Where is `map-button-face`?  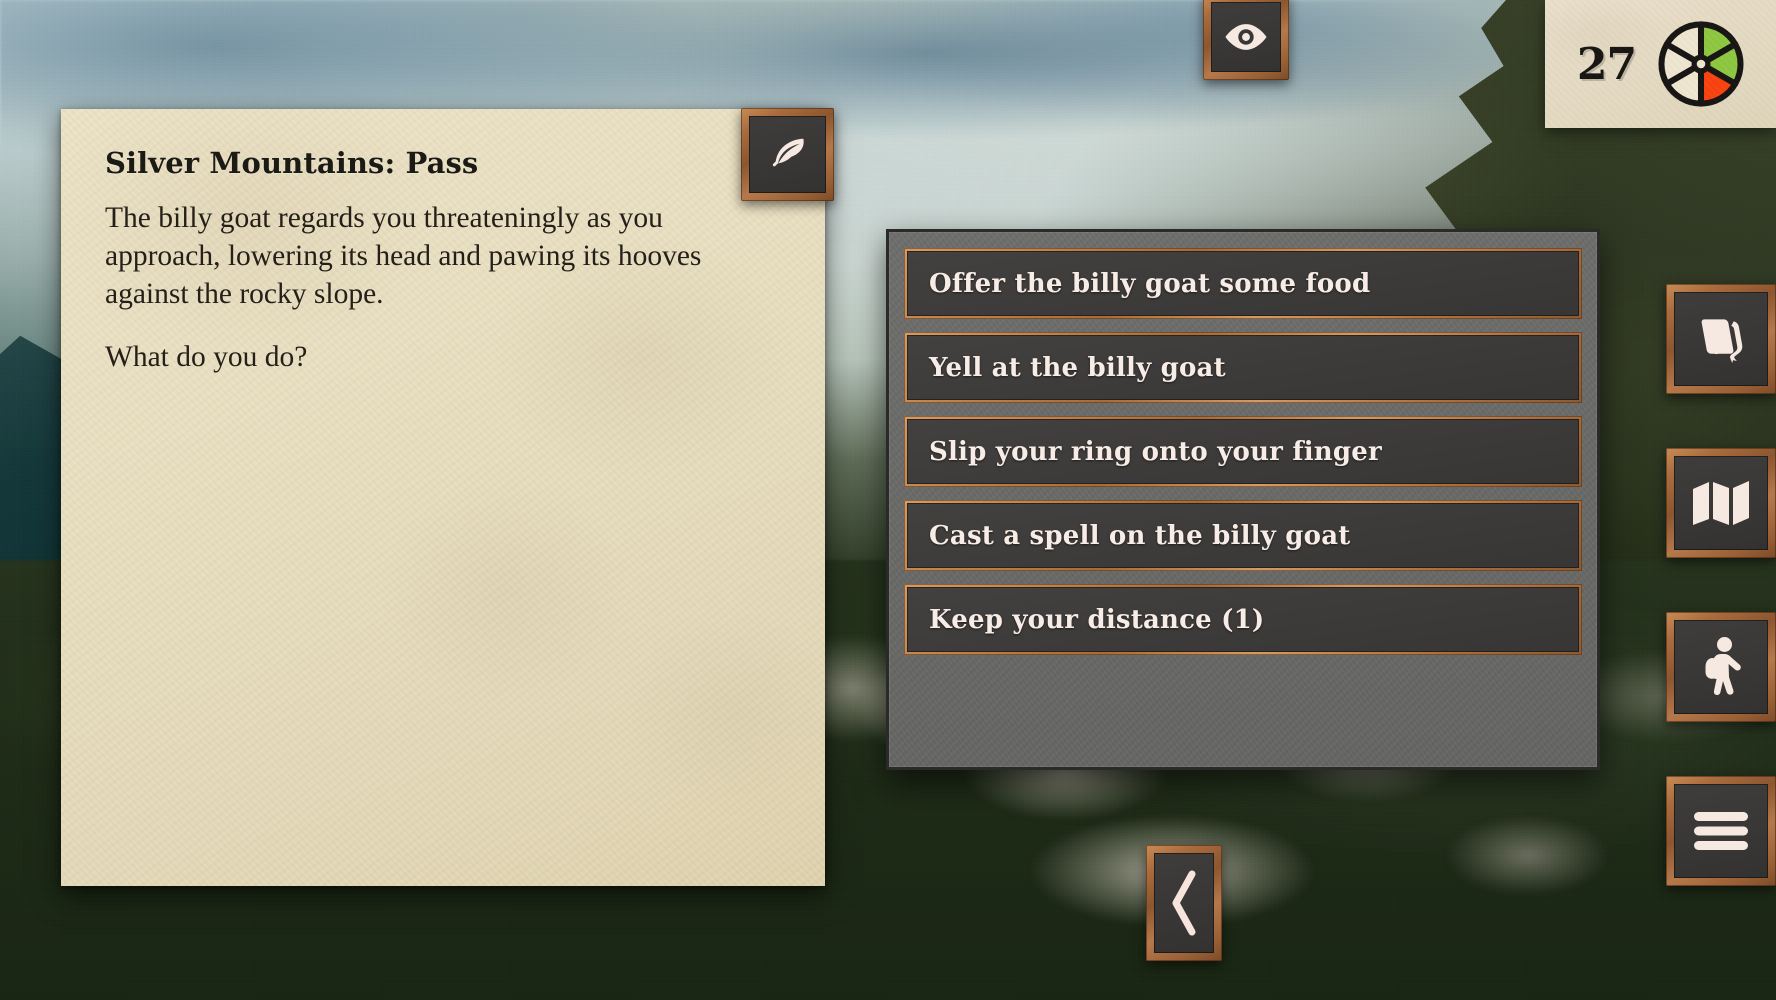 map-button-face is located at coordinates (1721, 503).